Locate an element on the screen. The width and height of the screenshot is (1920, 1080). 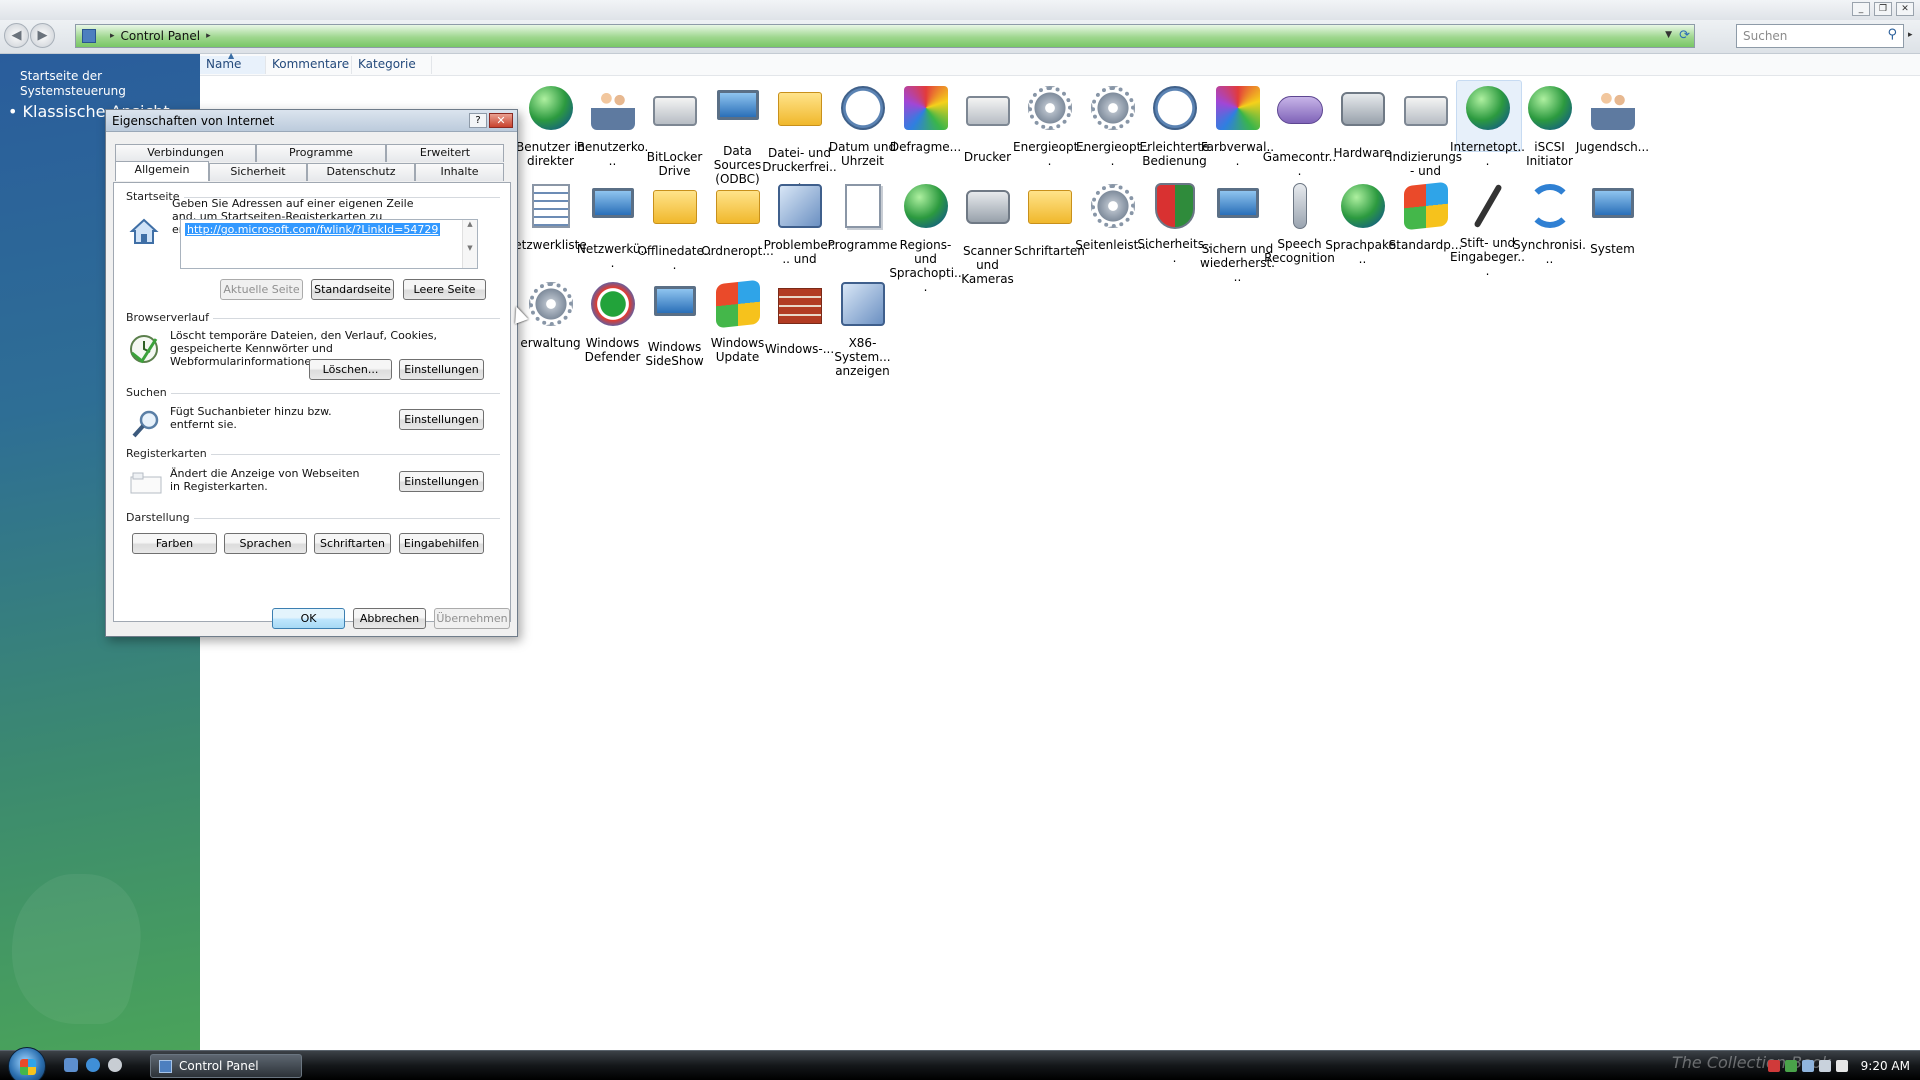
admin-tools-icon is located at coordinates (551, 306).